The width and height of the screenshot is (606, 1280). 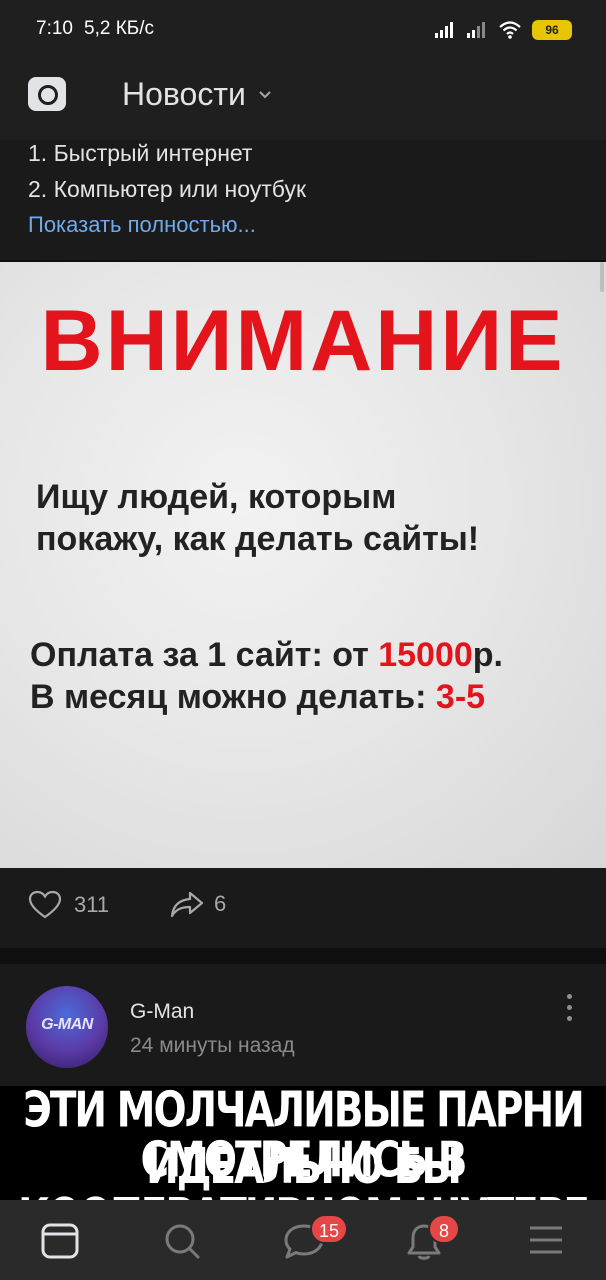 I want to click on pay-suffix: р., so click(x=487, y=655).